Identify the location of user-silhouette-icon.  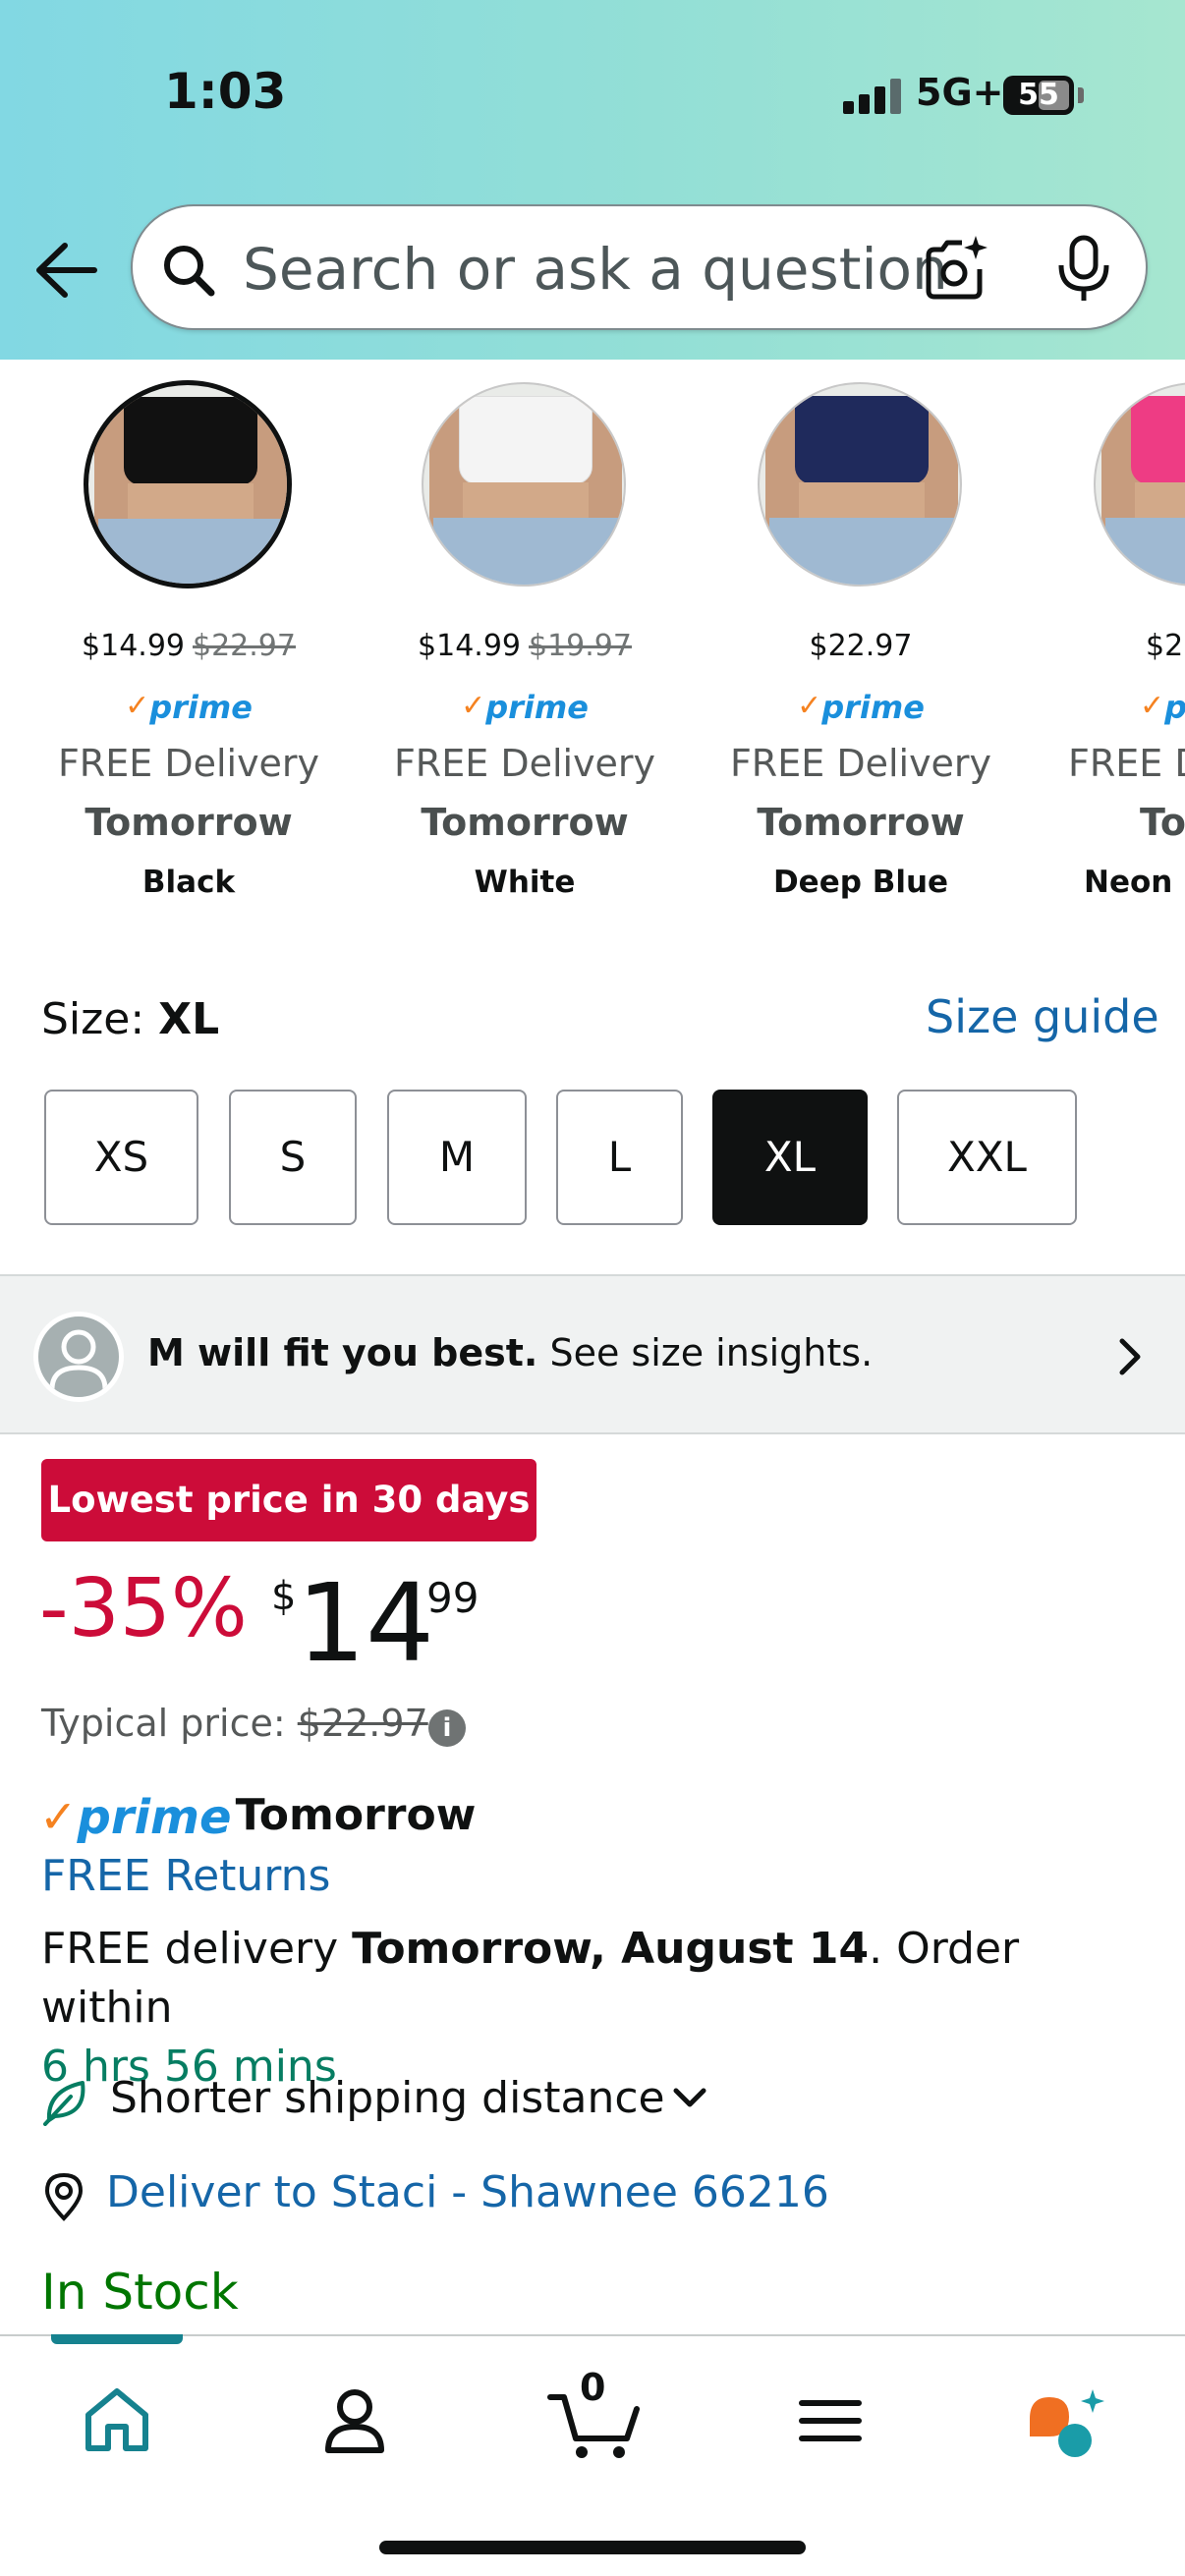
(78, 1359).